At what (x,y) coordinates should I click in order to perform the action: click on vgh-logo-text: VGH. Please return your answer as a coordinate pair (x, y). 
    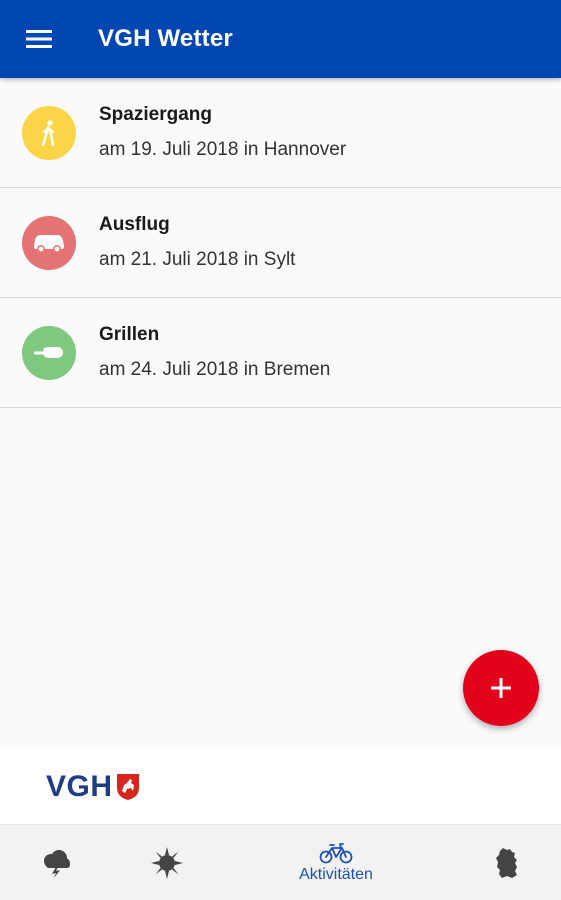
    Looking at the image, I should click on (79, 786).